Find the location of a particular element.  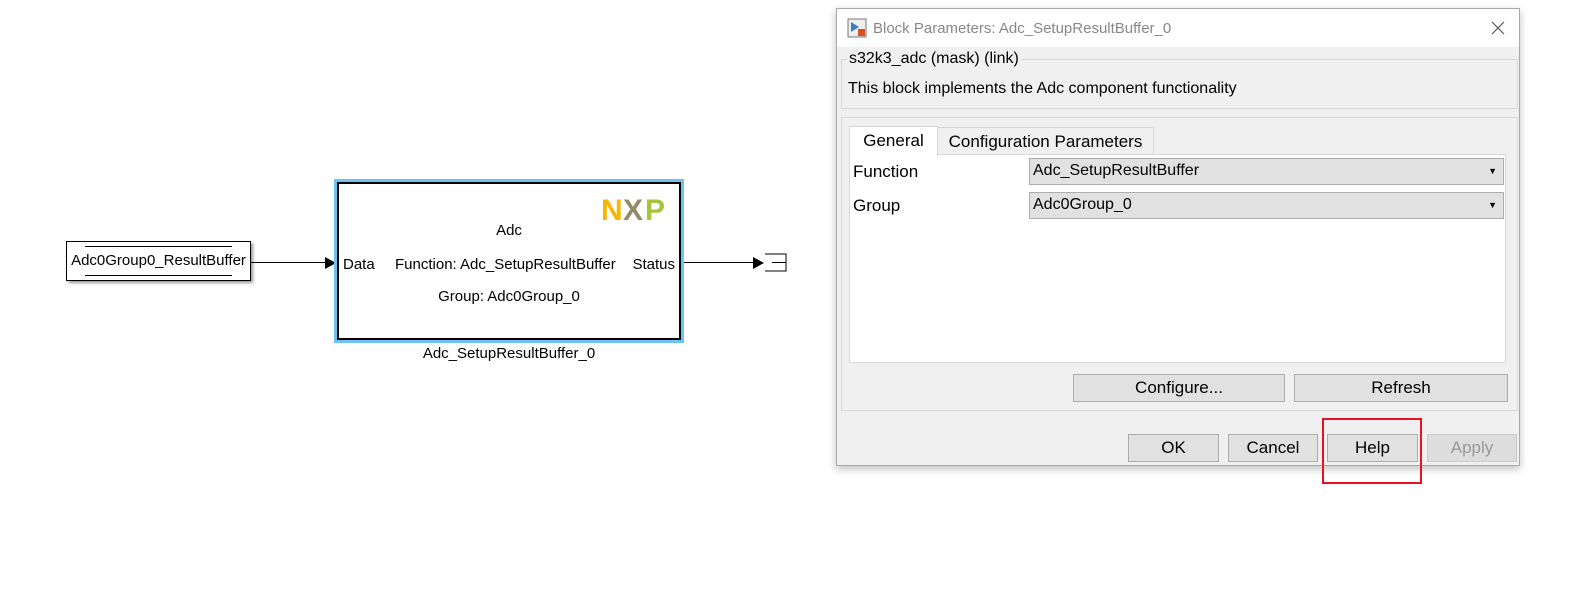

output-signal-line is located at coordinates (719, 262).